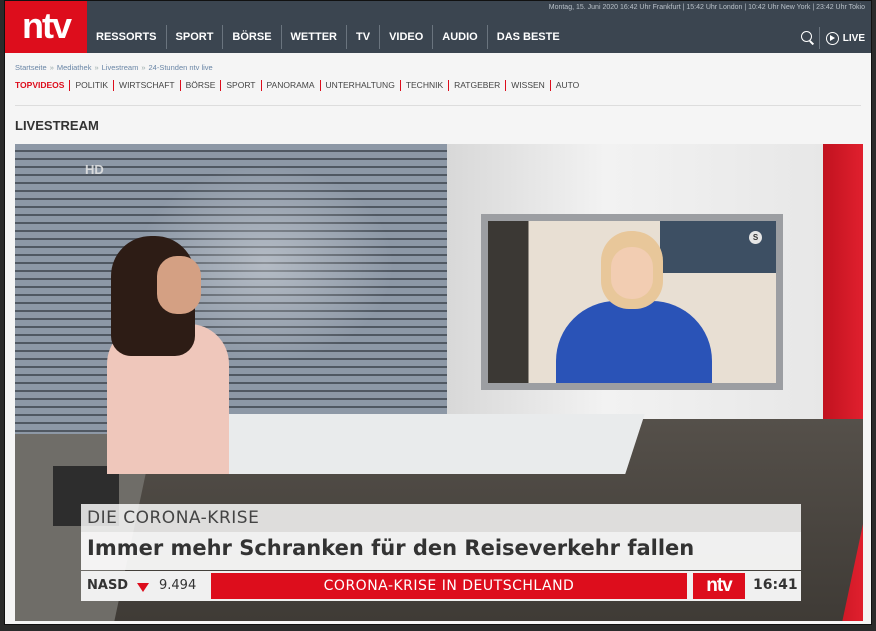  Describe the element at coordinates (438, 105) in the screenshot. I see `divider` at that location.